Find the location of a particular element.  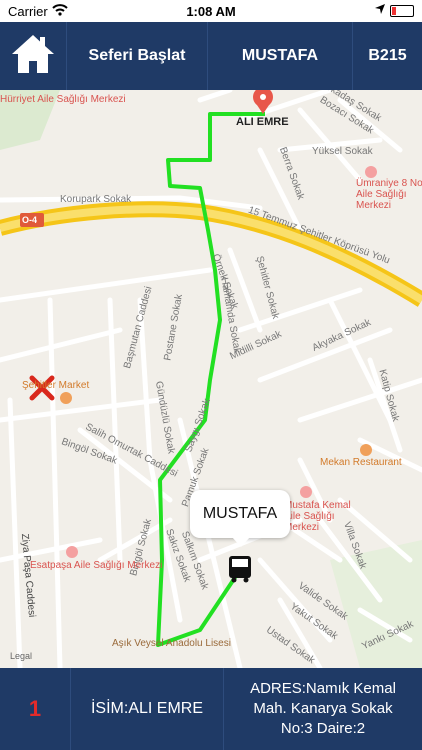

home-button is located at coordinates (33, 56).